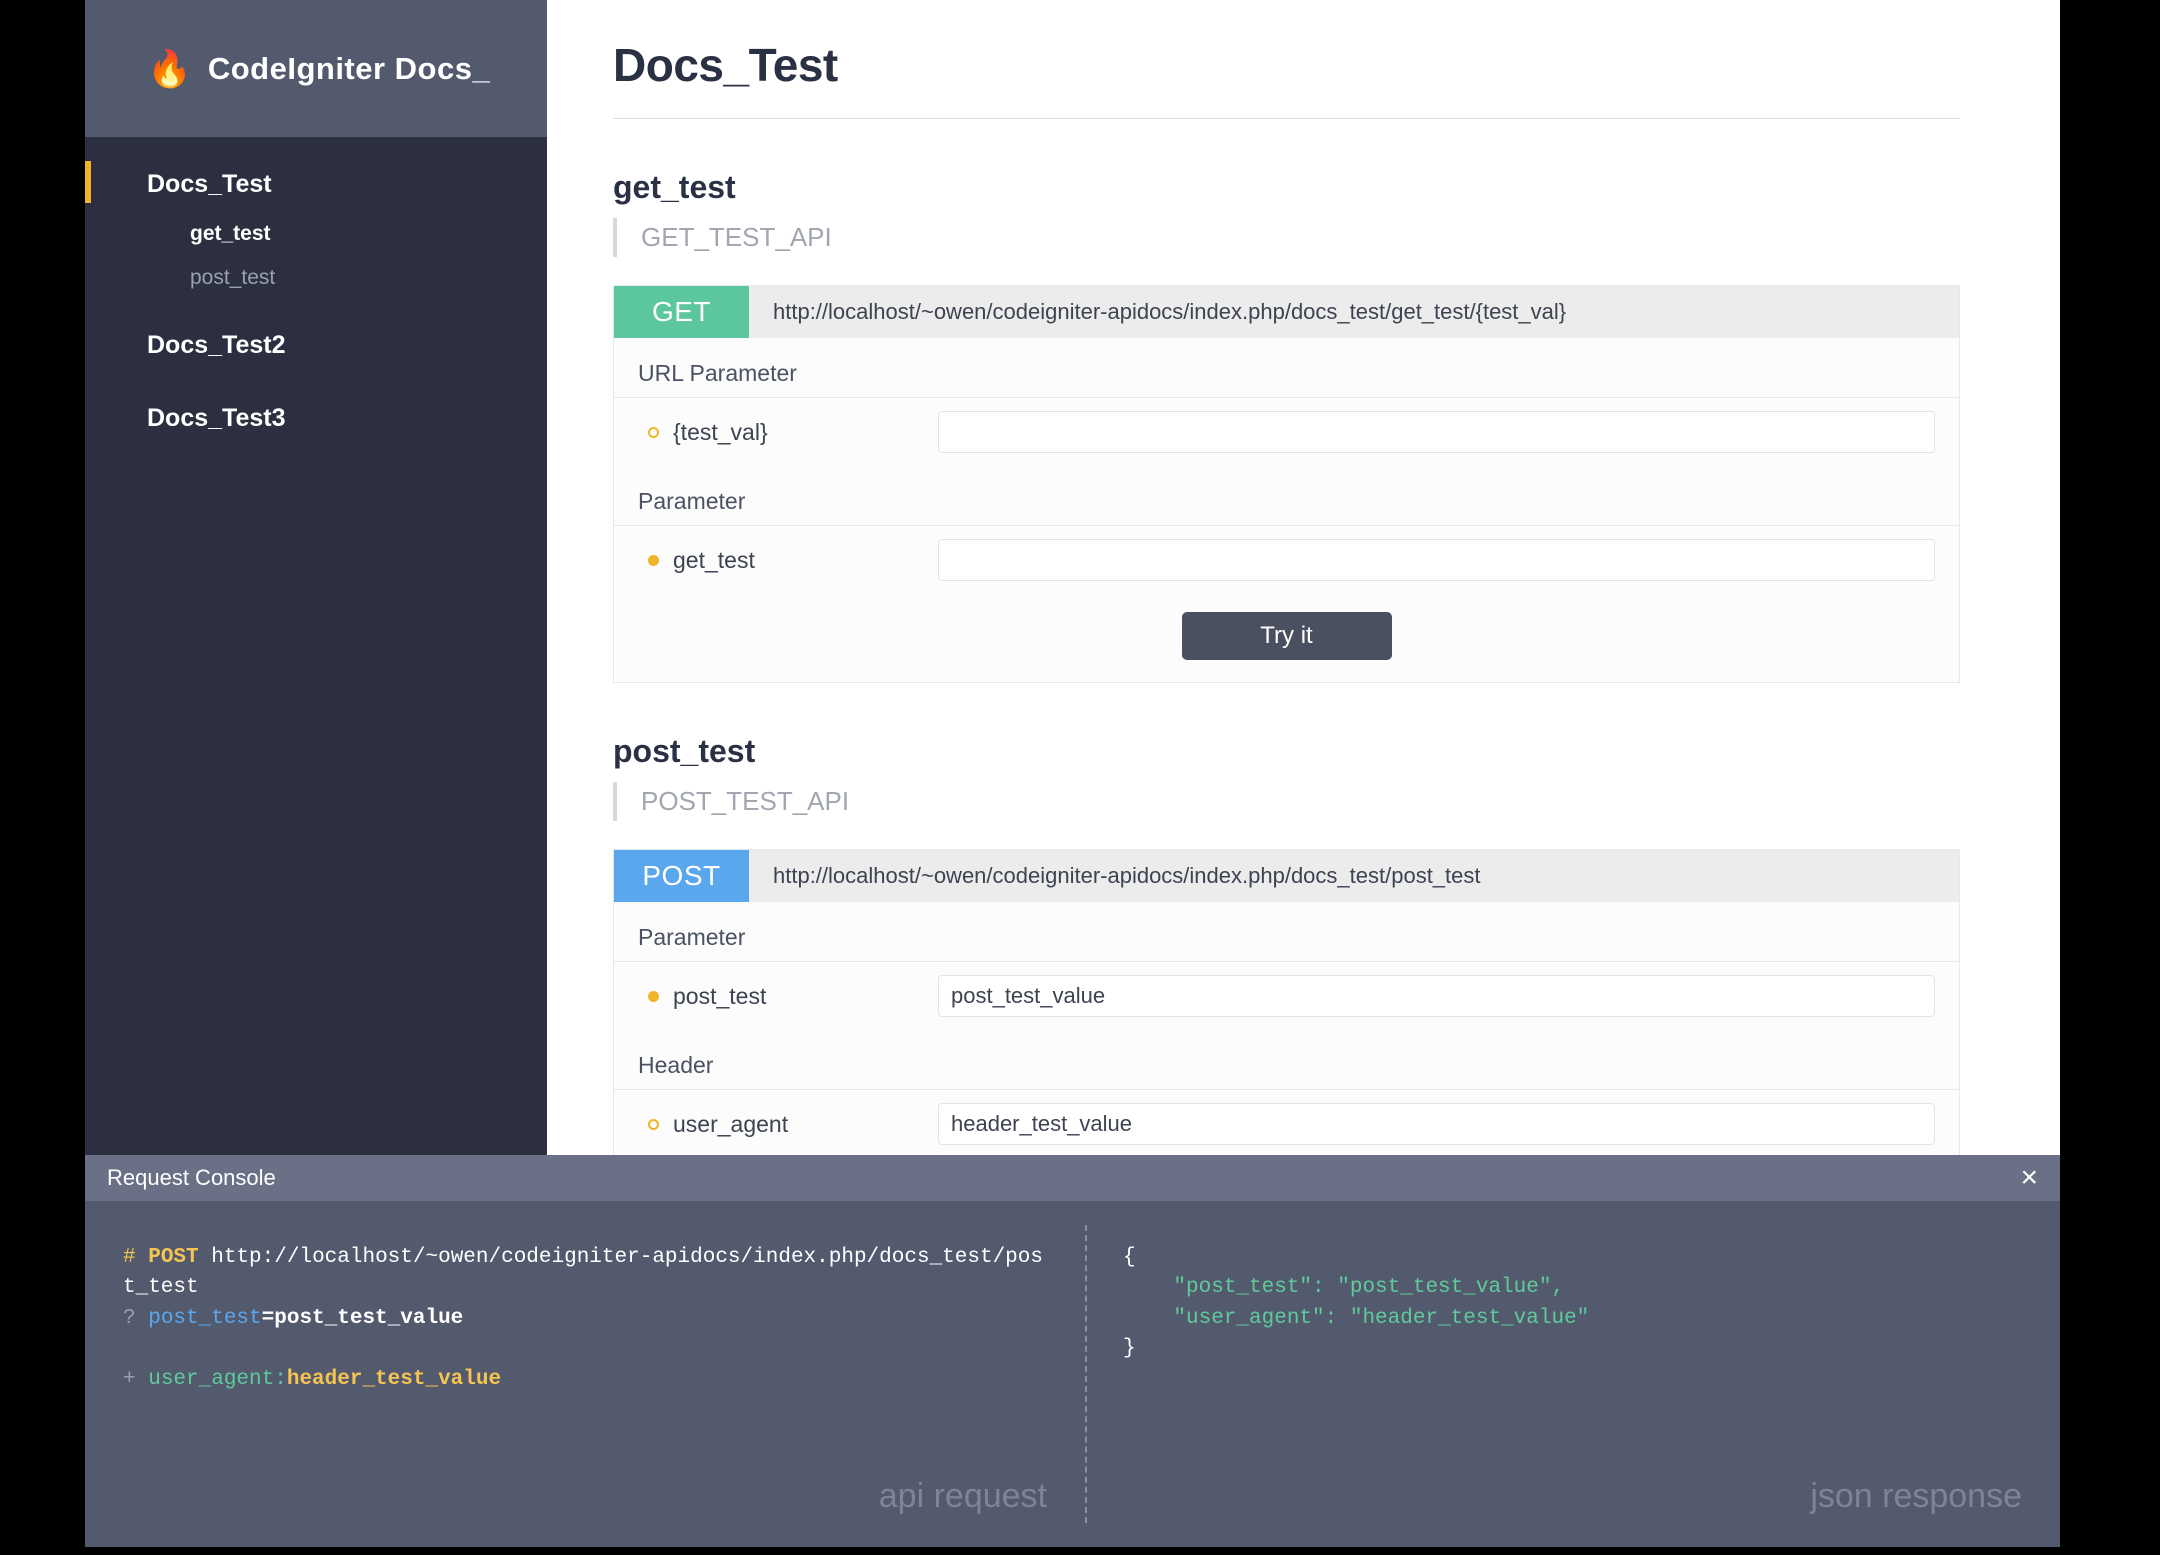  What do you see at coordinates (788, 996) in the screenshot?
I see `param-name-post-test: post_test` at bounding box center [788, 996].